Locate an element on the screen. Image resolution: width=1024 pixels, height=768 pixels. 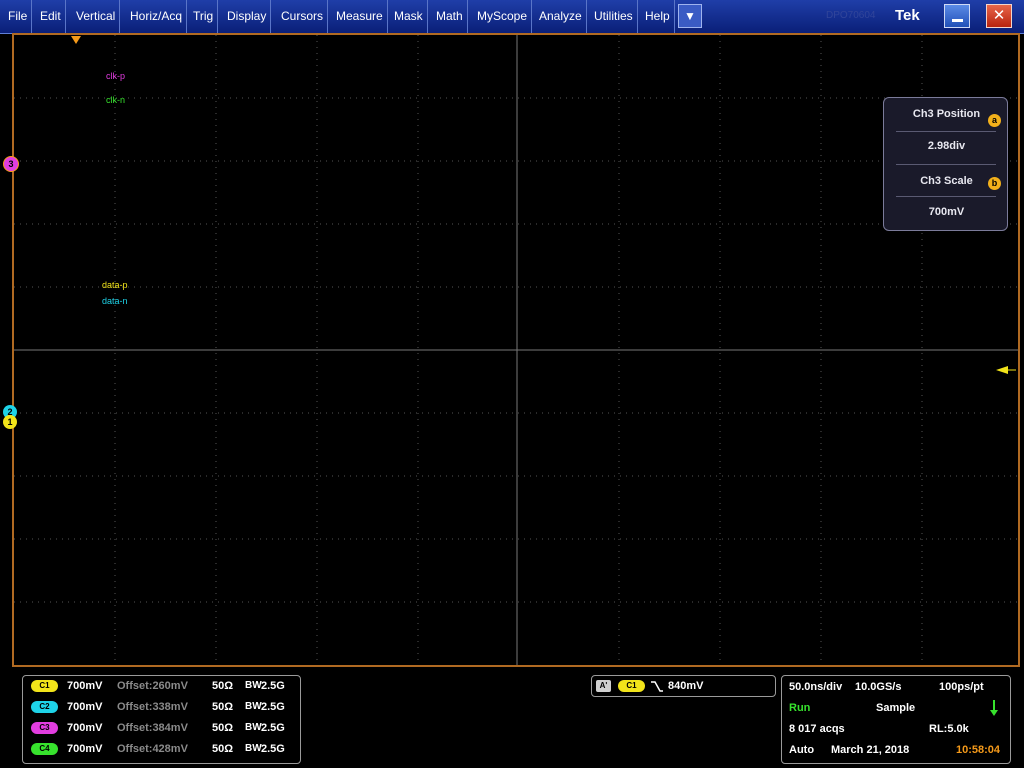
ch3-position-value: 2.98div is located at coordinates (946, 146).